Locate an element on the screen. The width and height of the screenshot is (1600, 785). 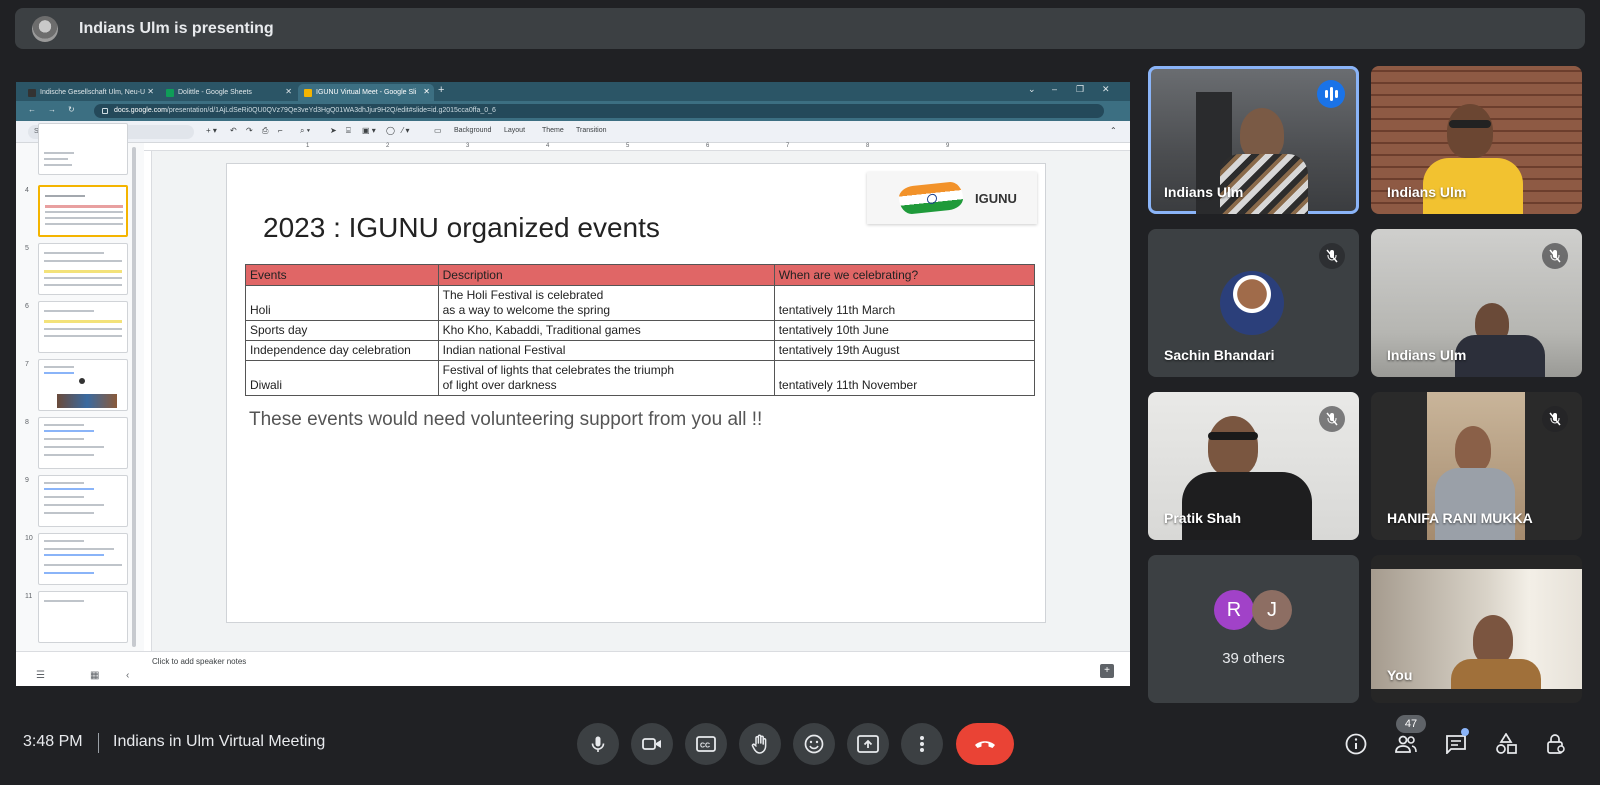
print-icon: ⎙ is located at coordinates (265, 131).